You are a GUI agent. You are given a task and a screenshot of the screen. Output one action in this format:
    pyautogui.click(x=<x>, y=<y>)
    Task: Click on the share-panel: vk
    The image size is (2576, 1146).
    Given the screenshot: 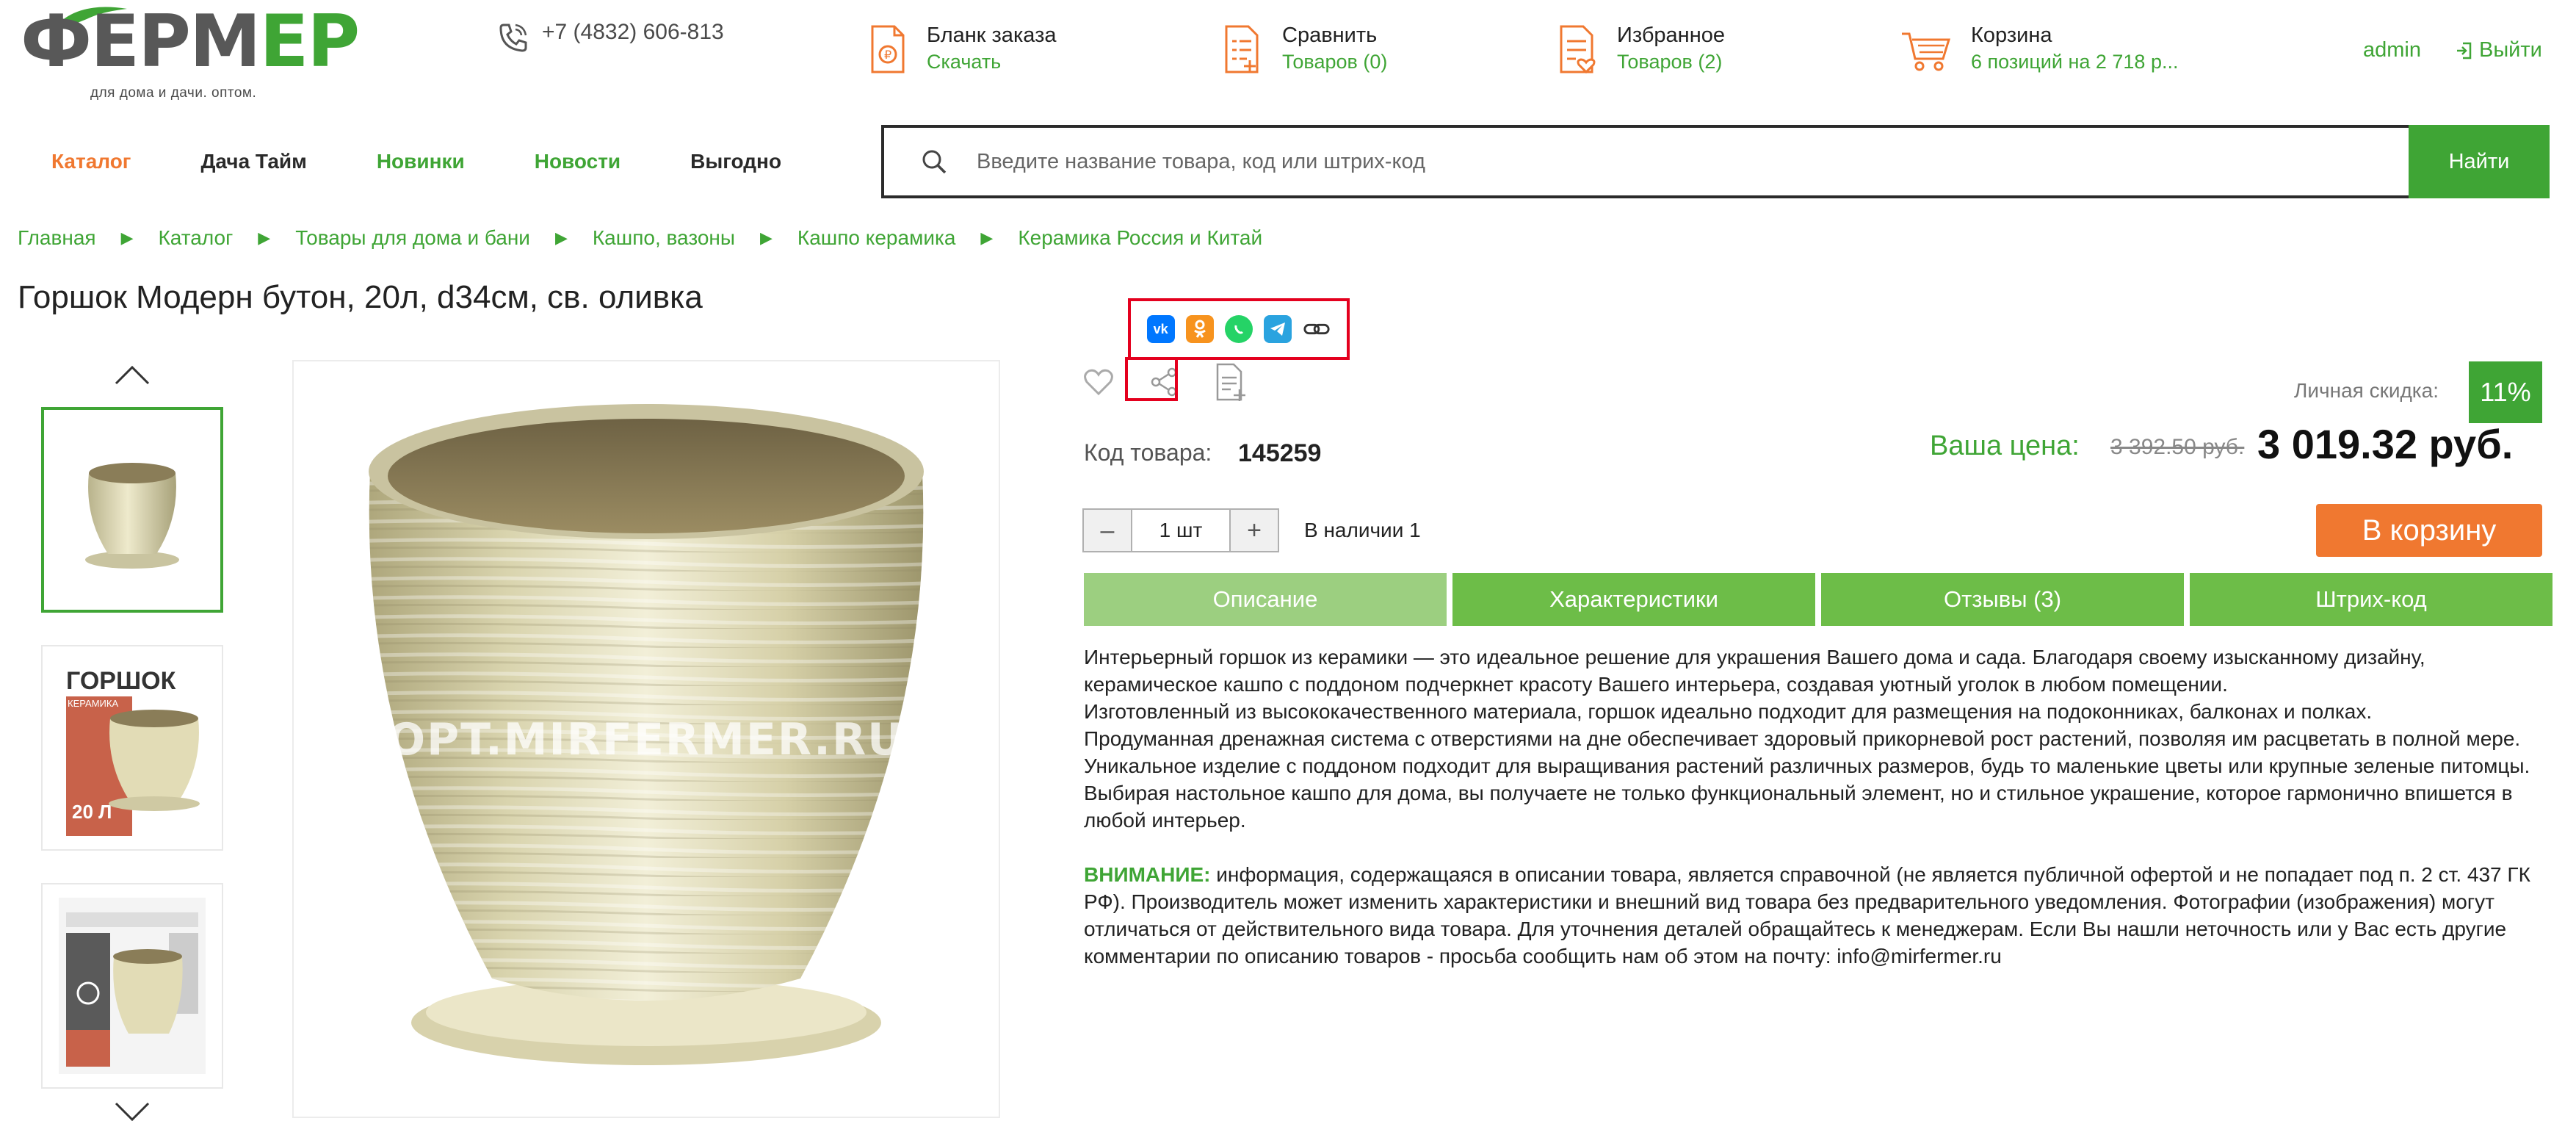 What is the action you would take?
    pyautogui.click(x=1239, y=329)
    